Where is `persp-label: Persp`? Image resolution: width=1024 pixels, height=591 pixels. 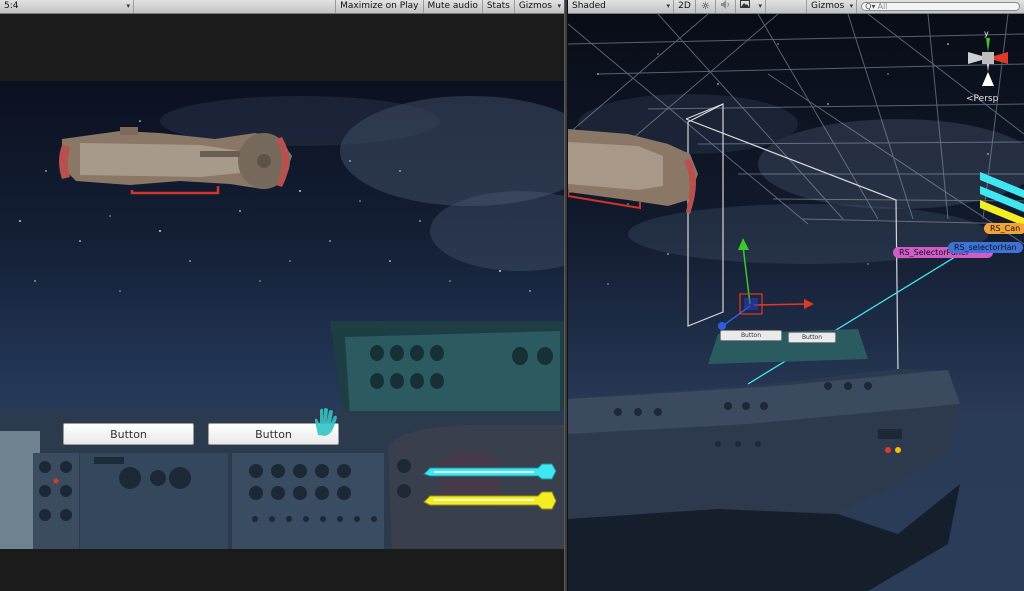 persp-label: Persp is located at coordinates (986, 99).